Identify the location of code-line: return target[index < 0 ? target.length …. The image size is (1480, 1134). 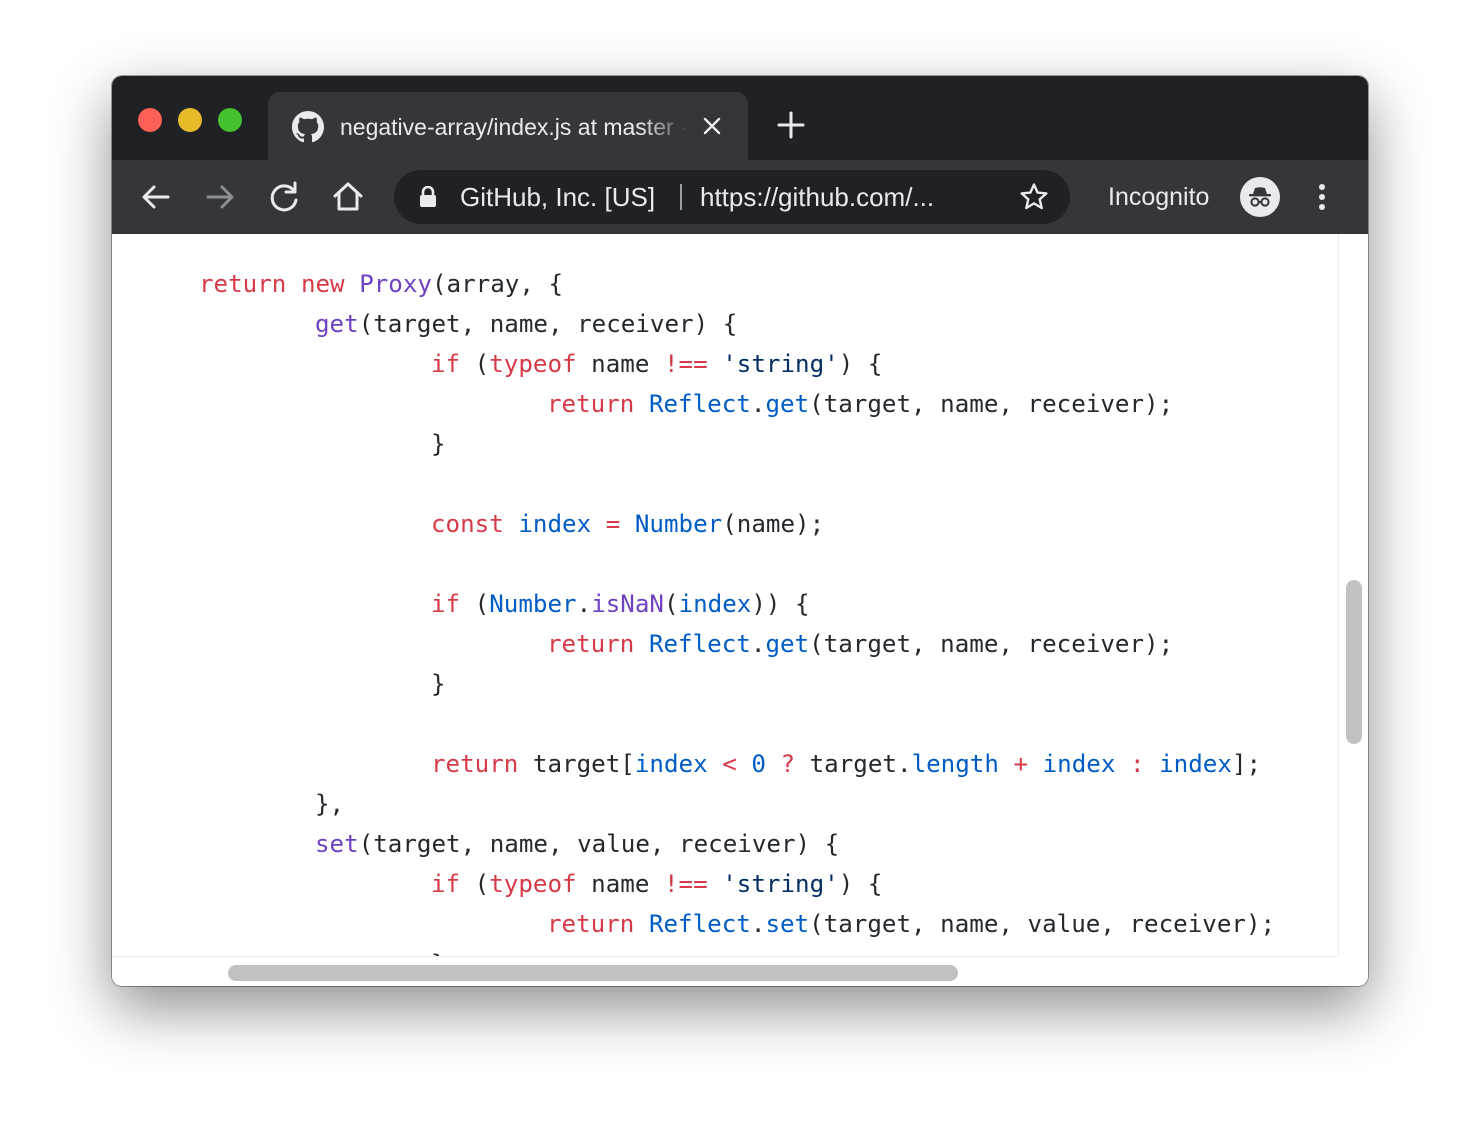
(846, 764).